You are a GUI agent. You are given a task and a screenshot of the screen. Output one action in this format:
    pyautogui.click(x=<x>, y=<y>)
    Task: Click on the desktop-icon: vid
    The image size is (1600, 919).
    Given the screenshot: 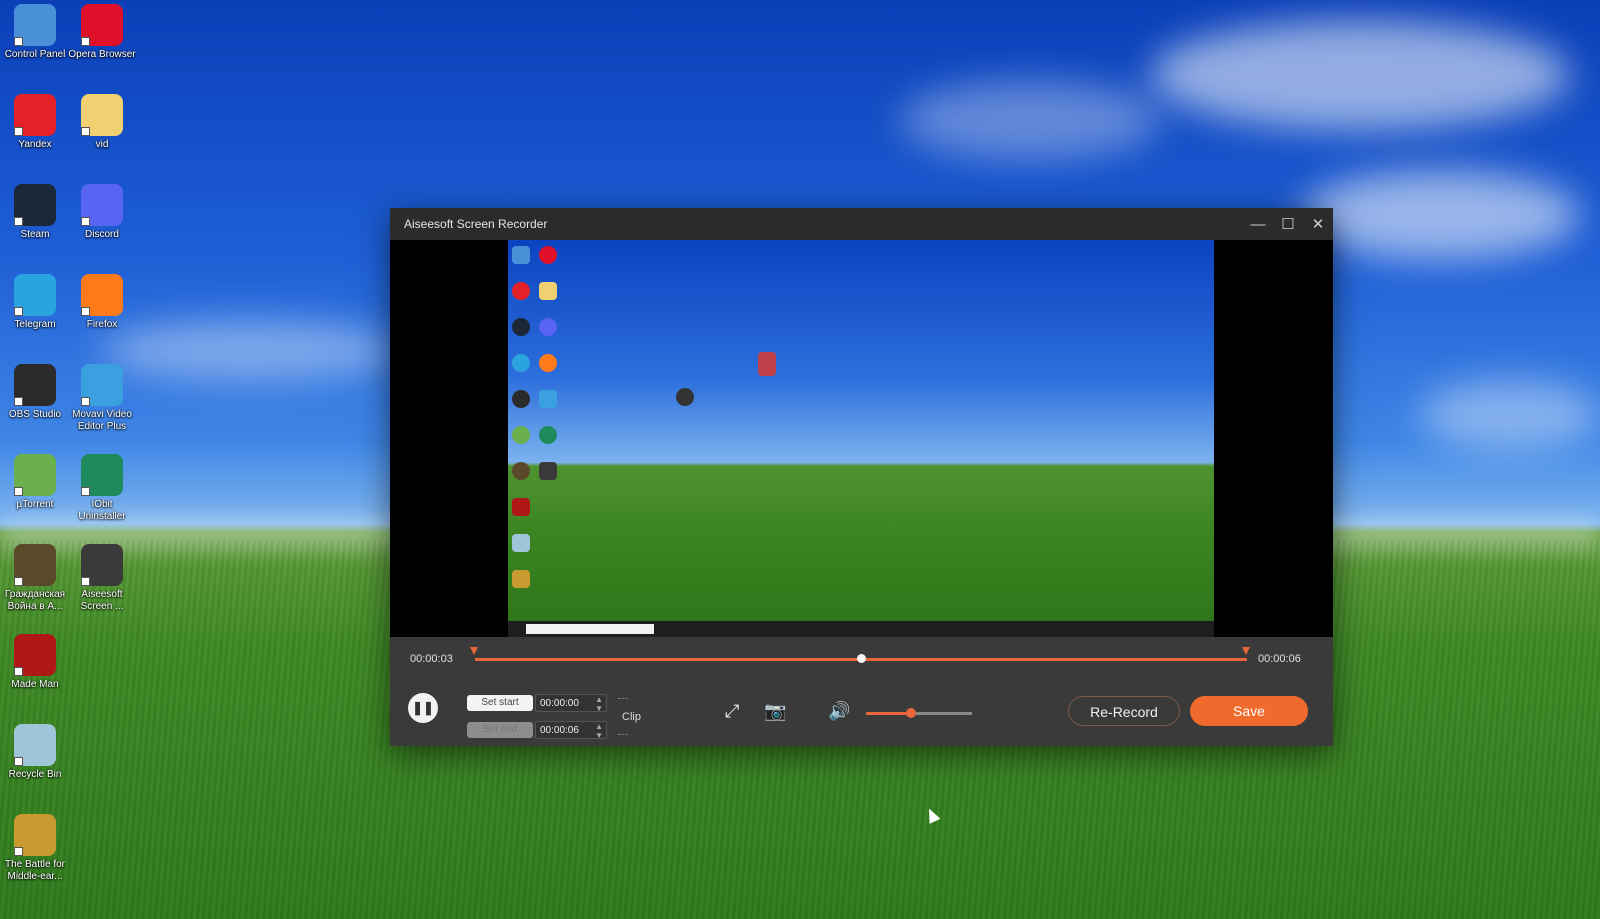 What is the action you would take?
    pyautogui.click(x=102, y=122)
    